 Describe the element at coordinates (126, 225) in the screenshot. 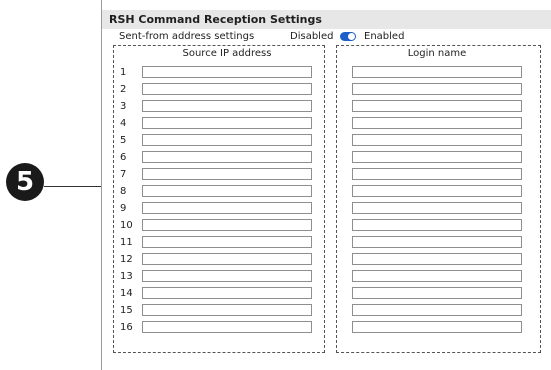

I see `row-number: 10` at that location.